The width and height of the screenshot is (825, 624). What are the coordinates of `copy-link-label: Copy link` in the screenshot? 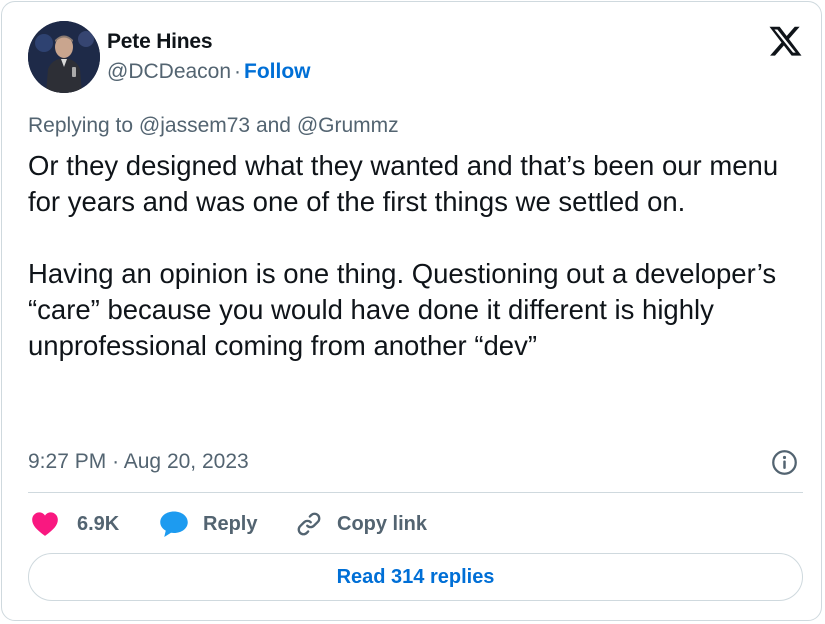 It's located at (382, 523).